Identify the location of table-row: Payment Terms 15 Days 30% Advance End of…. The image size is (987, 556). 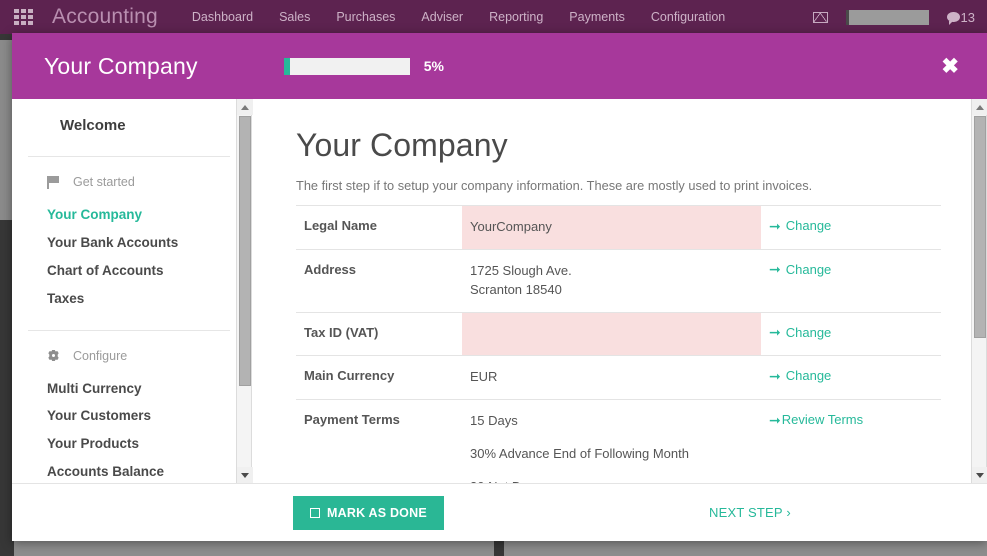
(618, 441).